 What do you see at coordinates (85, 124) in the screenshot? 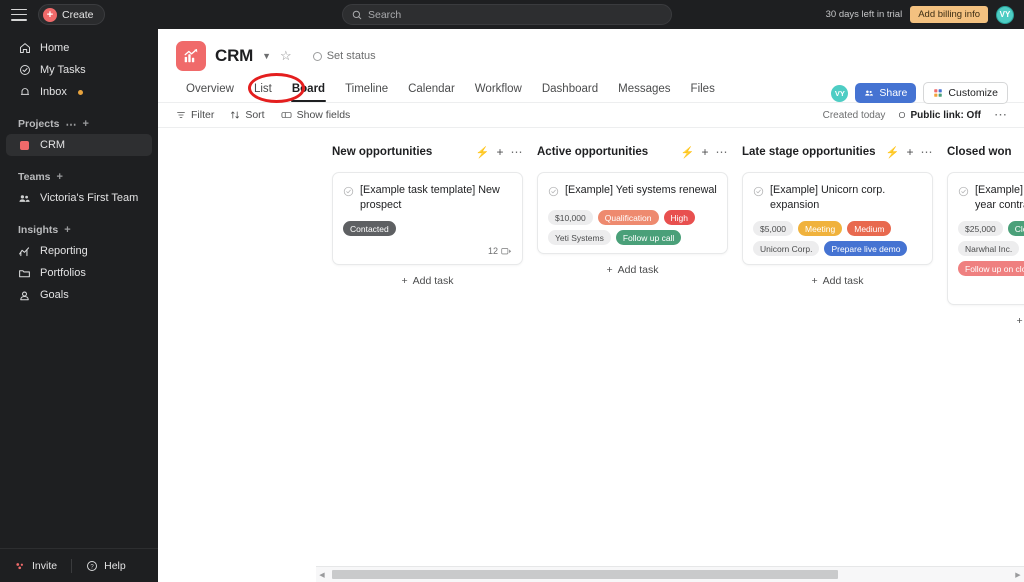
I see `projects-add-icon: +` at bounding box center [85, 124].